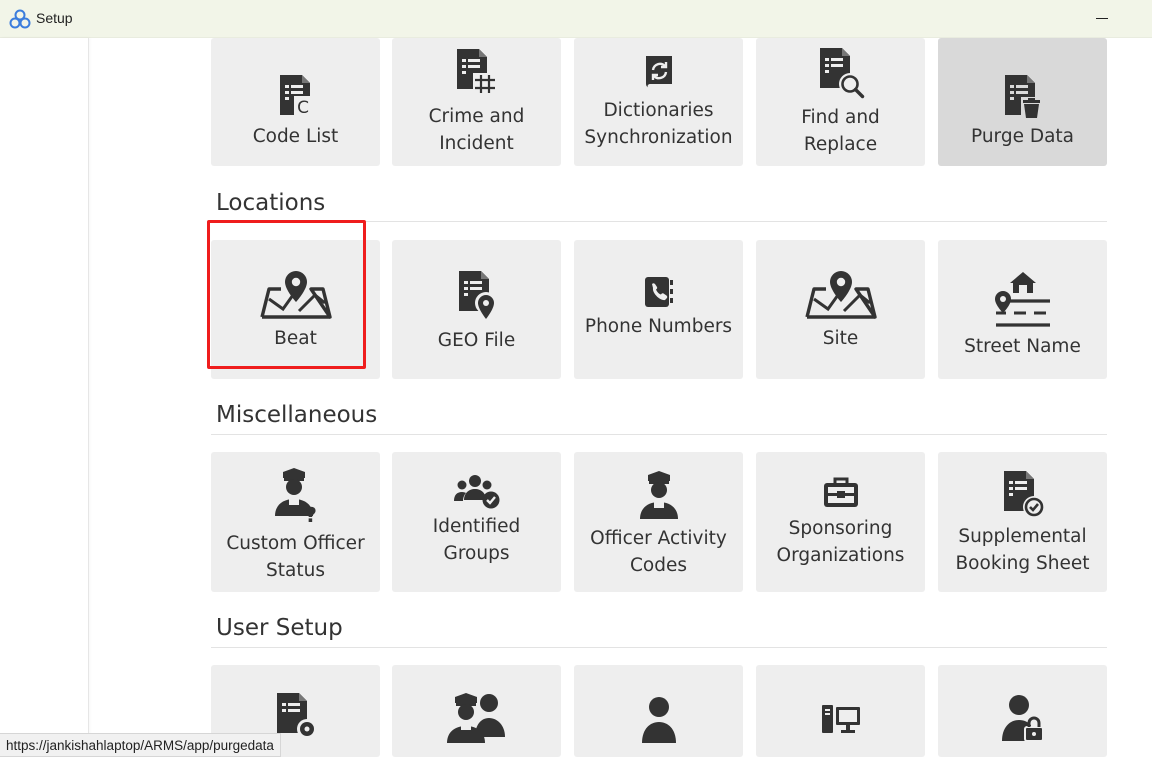 This screenshot has height=757, width=1152. Describe the element at coordinates (1022, 136) in the screenshot. I see `tile-label: Purge Data` at that location.